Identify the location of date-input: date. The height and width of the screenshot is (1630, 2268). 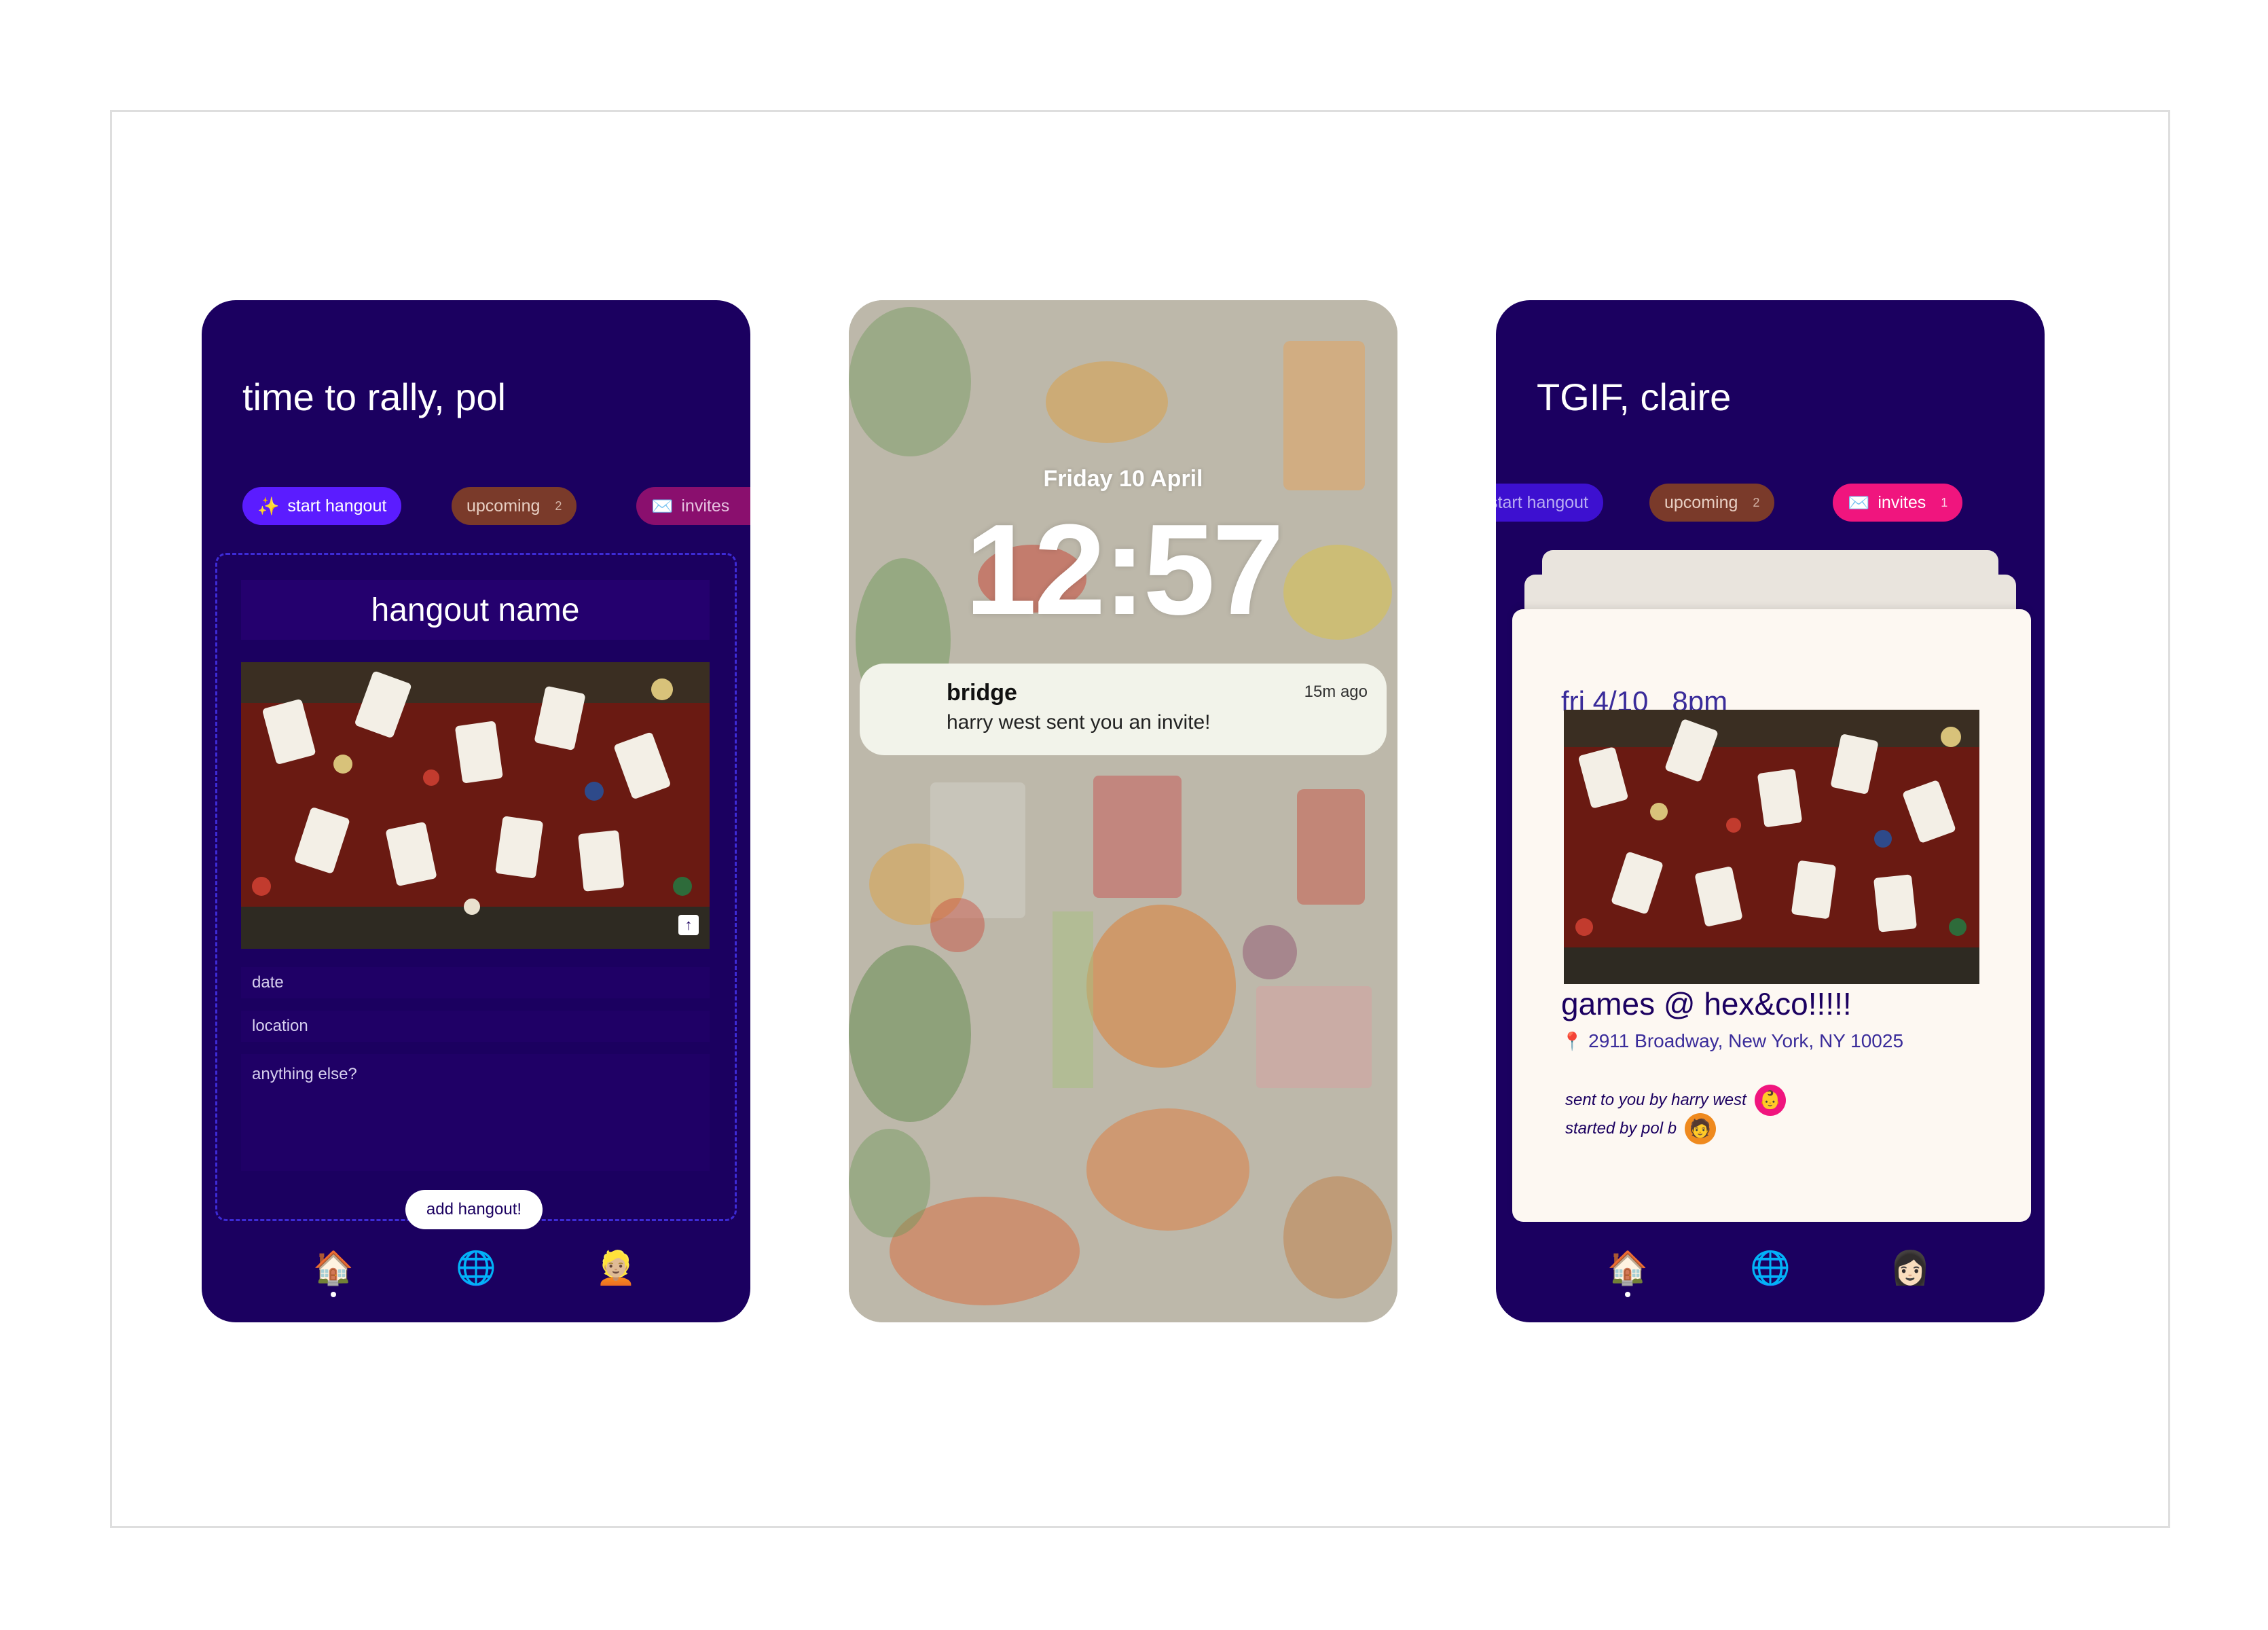
(475, 982).